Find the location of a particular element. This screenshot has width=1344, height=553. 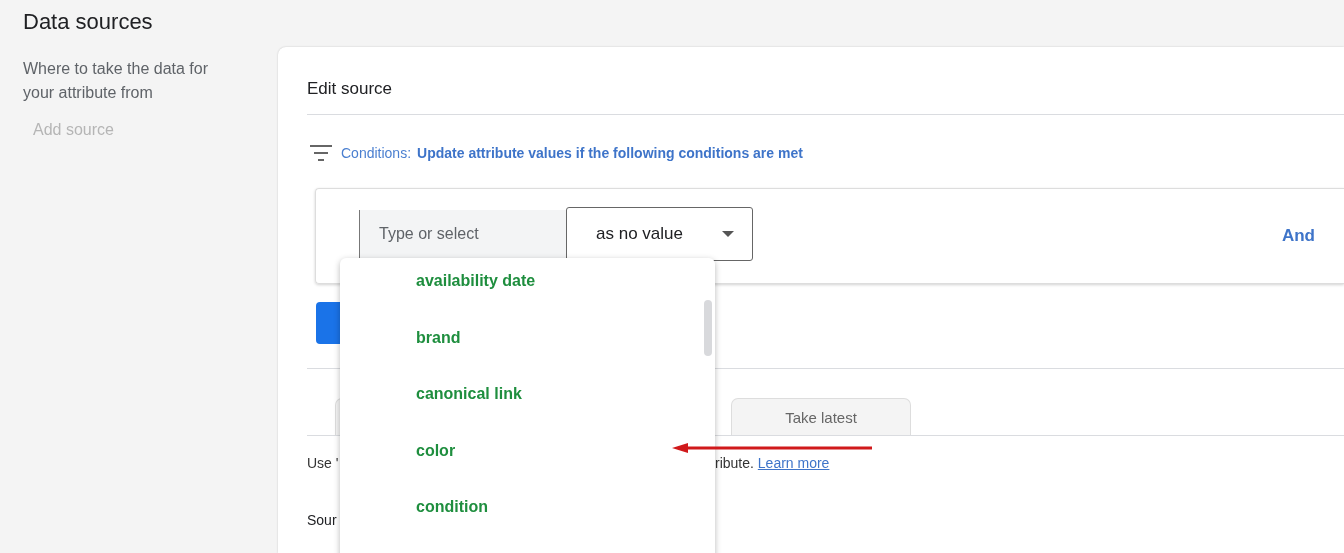

attribute-field: Type or select is located at coordinates (462, 234).